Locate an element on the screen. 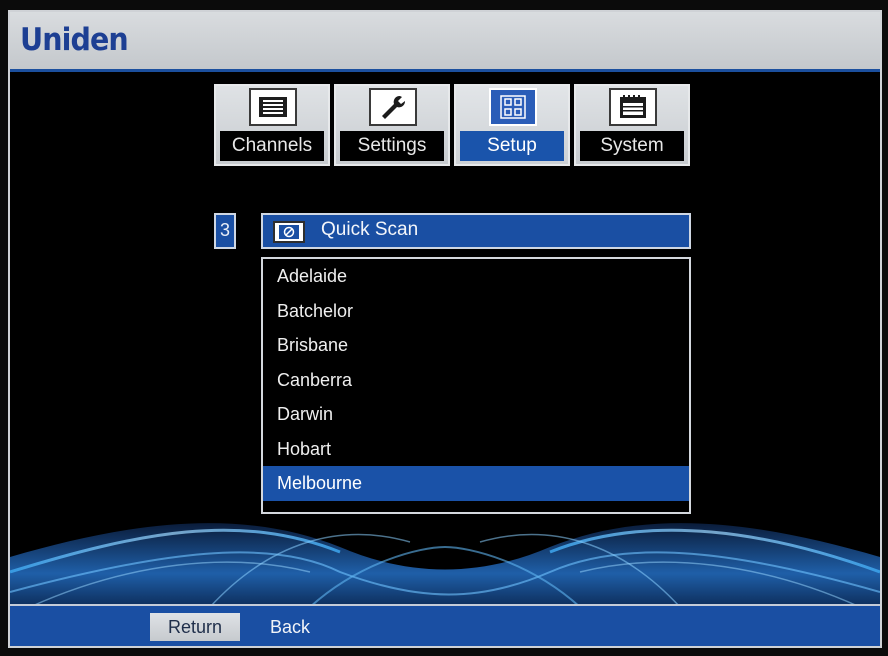 This screenshot has height=656, width=888. calendar-icon is located at coordinates (633, 107).